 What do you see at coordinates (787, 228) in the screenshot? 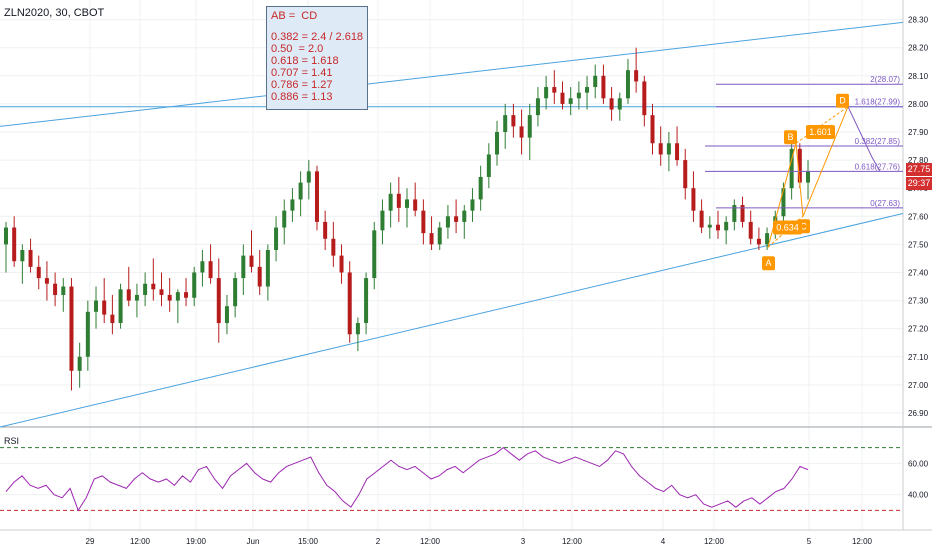
I see `pattern-ratio-label: 0.634` at bounding box center [787, 228].